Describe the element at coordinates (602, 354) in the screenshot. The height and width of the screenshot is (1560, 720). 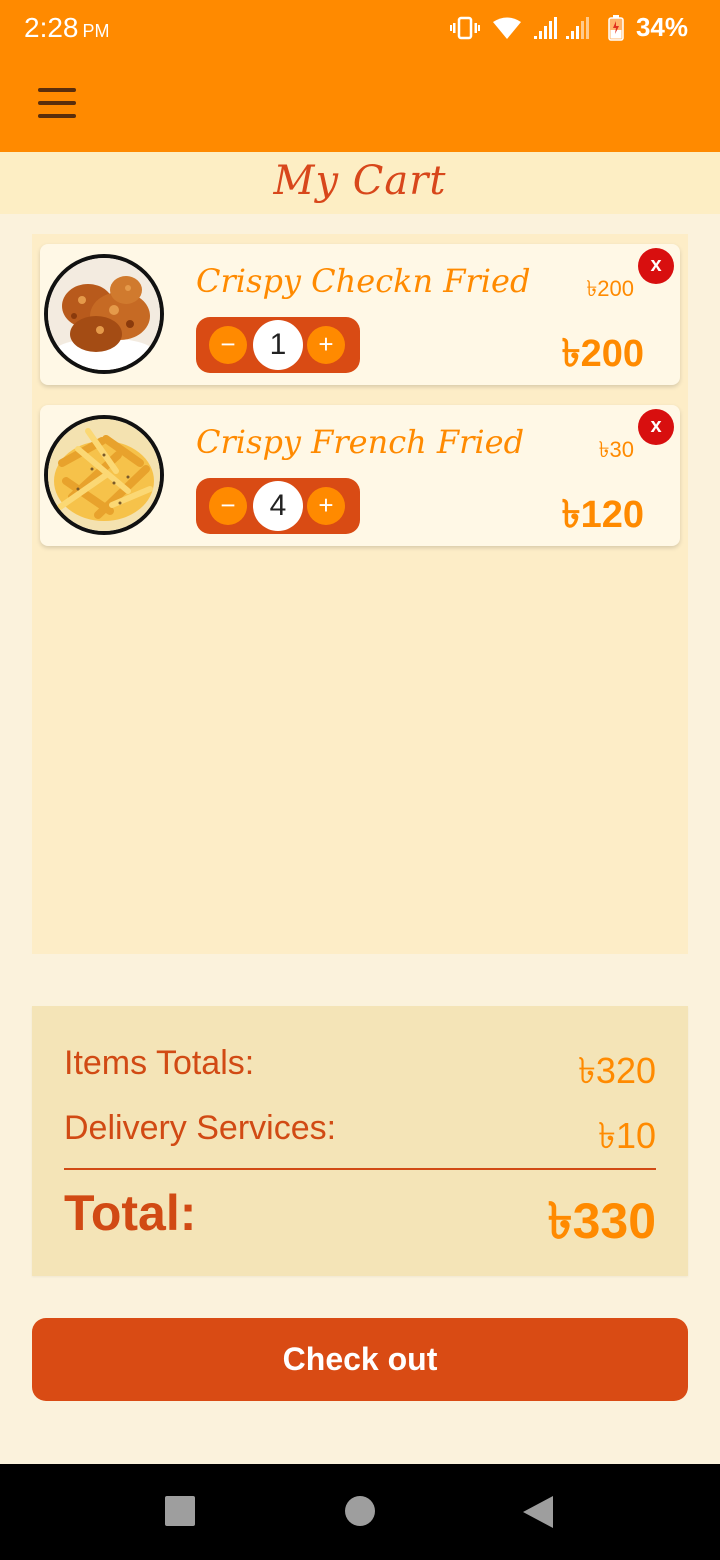
I see `cart-item-line-total: ৳200` at that location.